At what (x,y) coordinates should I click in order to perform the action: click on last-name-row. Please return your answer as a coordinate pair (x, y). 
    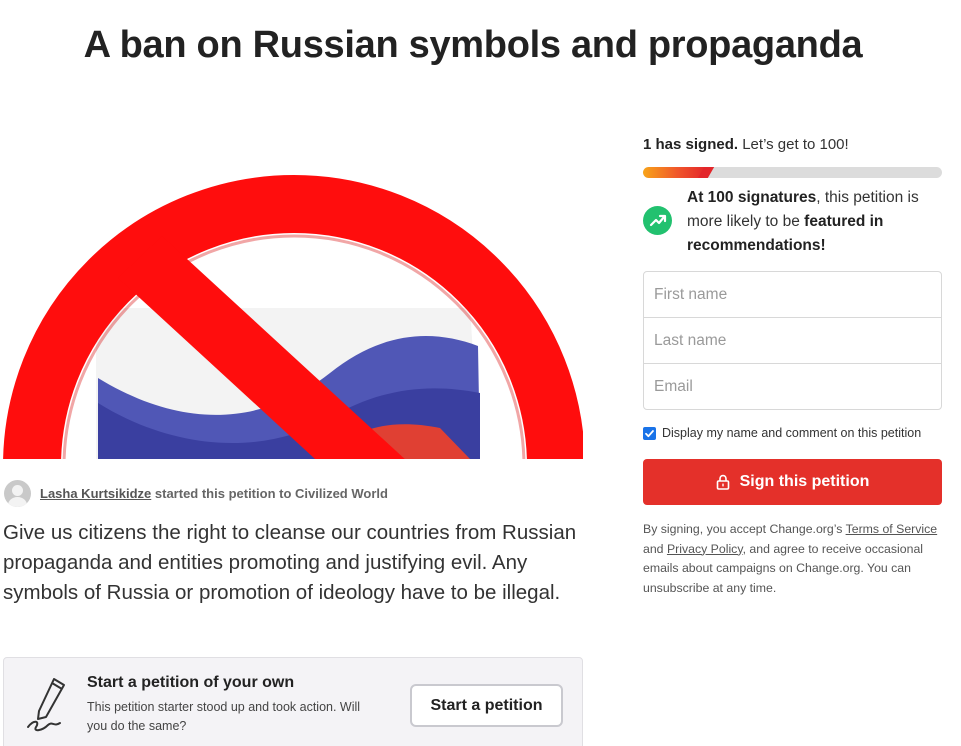
    Looking at the image, I should click on (792, 341).